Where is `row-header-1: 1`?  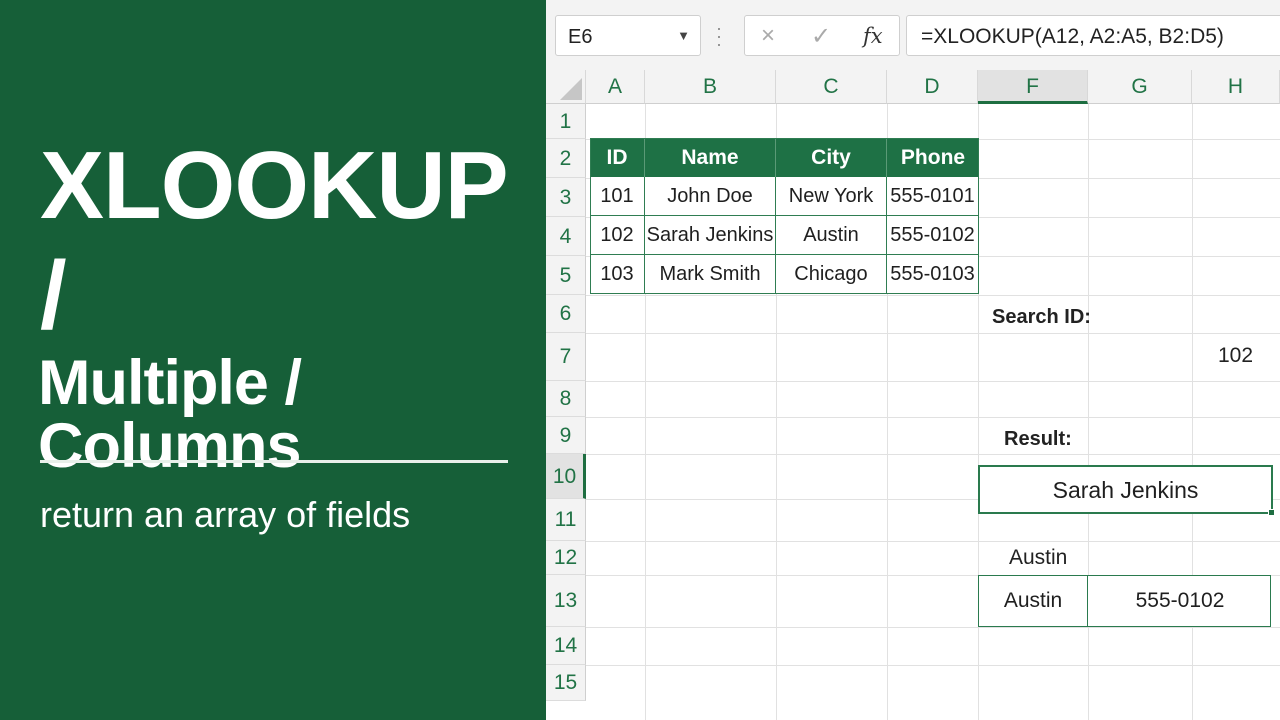
row-header-1: 1 is located at coordinates (566, 121).